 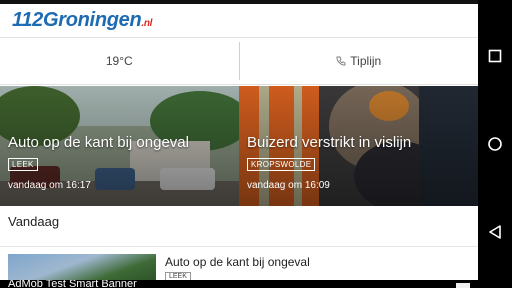 What do you see at coordinates (98, 142) in the screenshot?
I see `featured-title-1: Auto op de kant bij ongeval` at bounding box center [98, 142].